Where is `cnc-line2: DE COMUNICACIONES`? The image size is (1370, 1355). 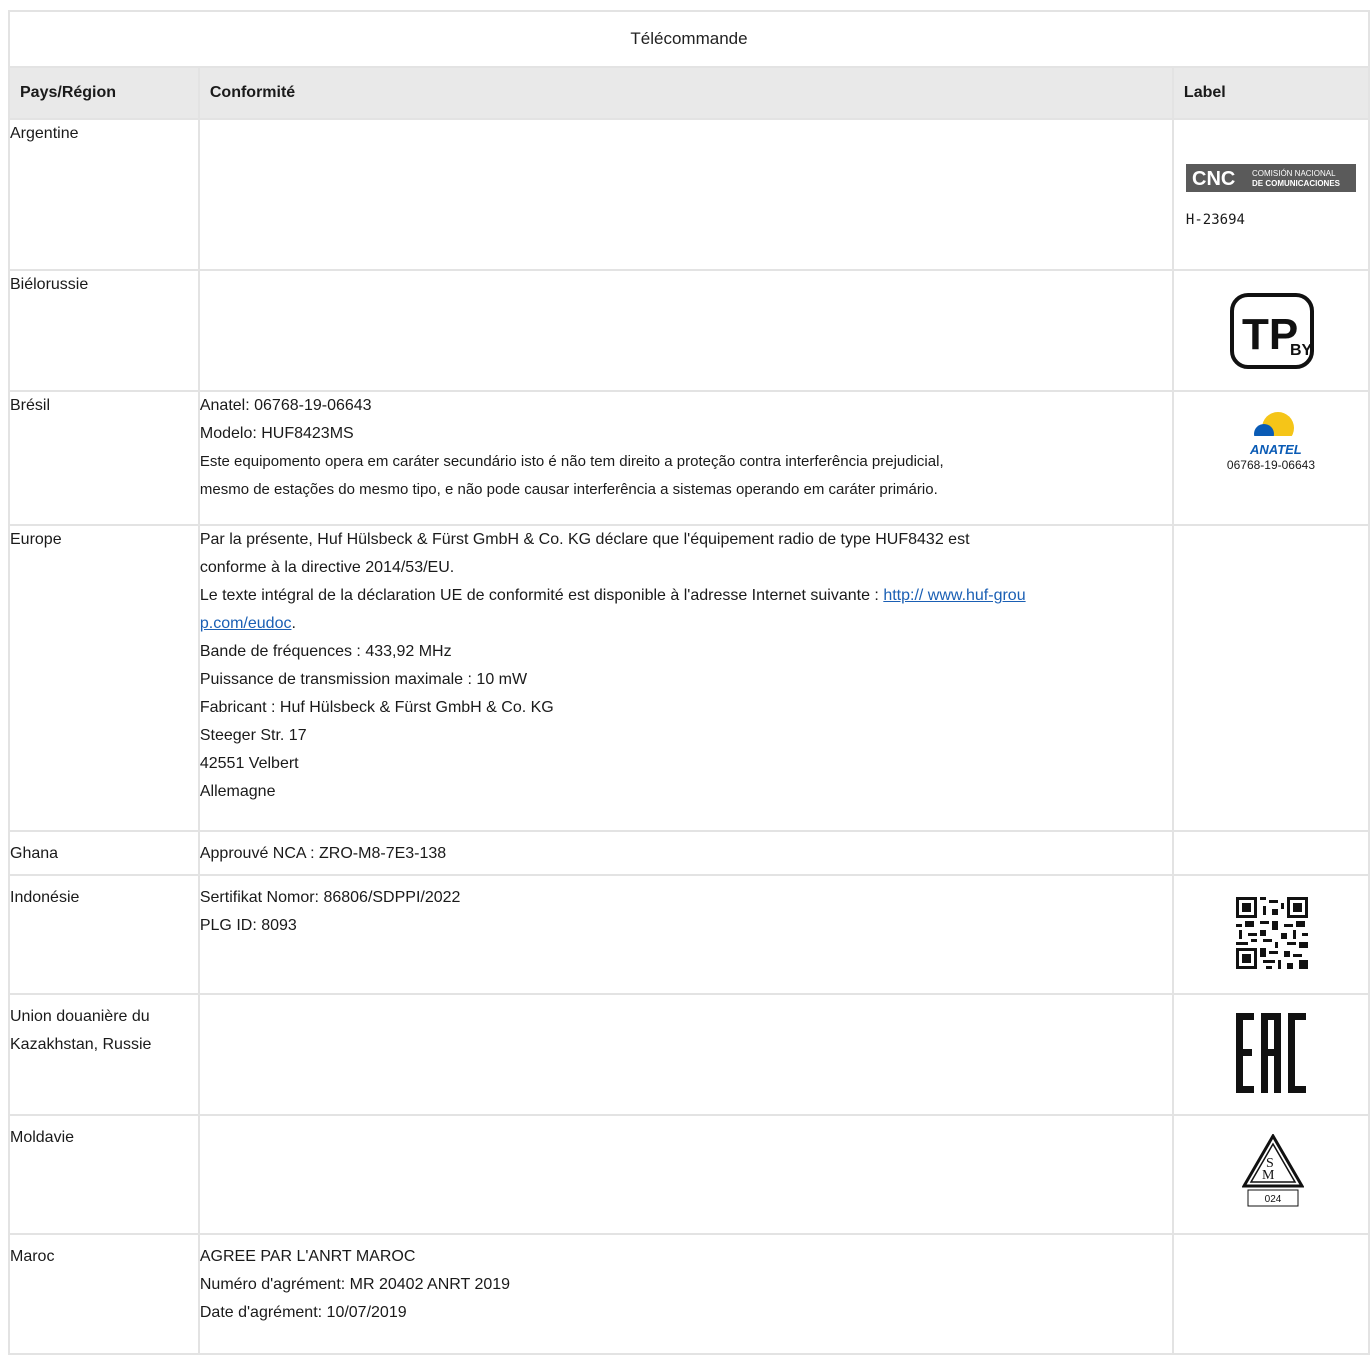
cnc-line2: DE COMUNICACIONES is located at coordinates (1296, 183).